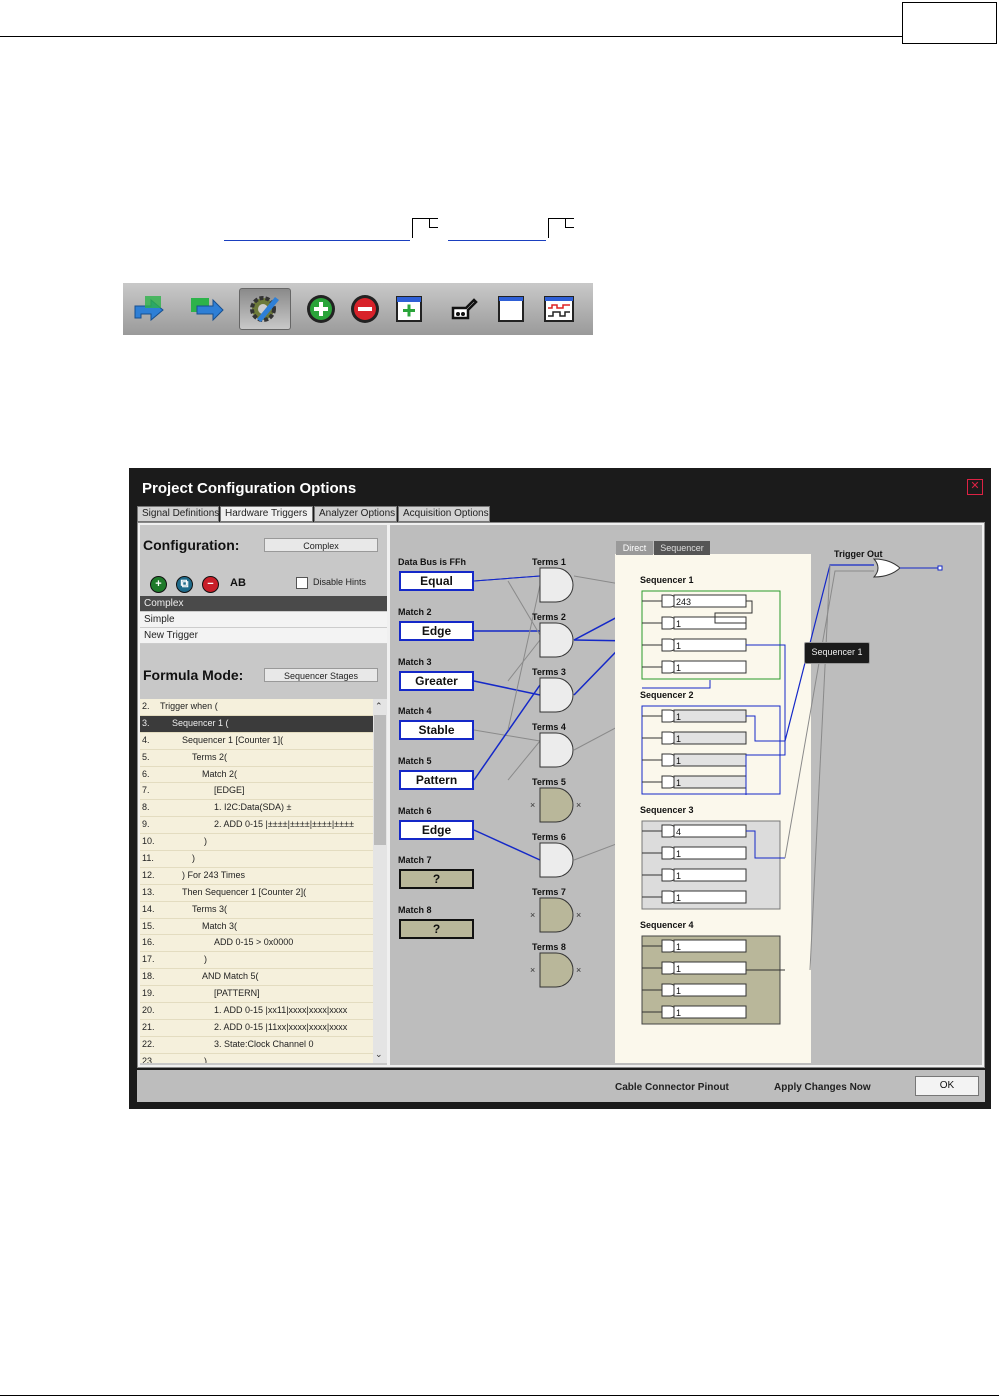 The height and width of the screenshot is (1397, 999). What do you see at coordinates (256, 1058) in the screenshot?
I see `formula-row: 23.)` at bounding box center [256, 1058].